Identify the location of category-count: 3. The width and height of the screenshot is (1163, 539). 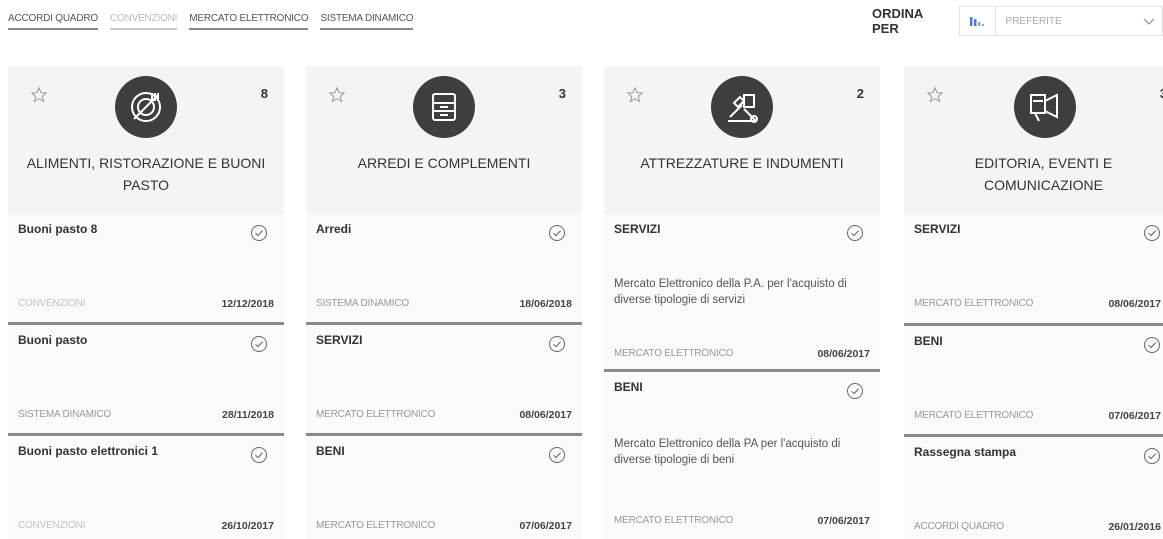
(562, 93).